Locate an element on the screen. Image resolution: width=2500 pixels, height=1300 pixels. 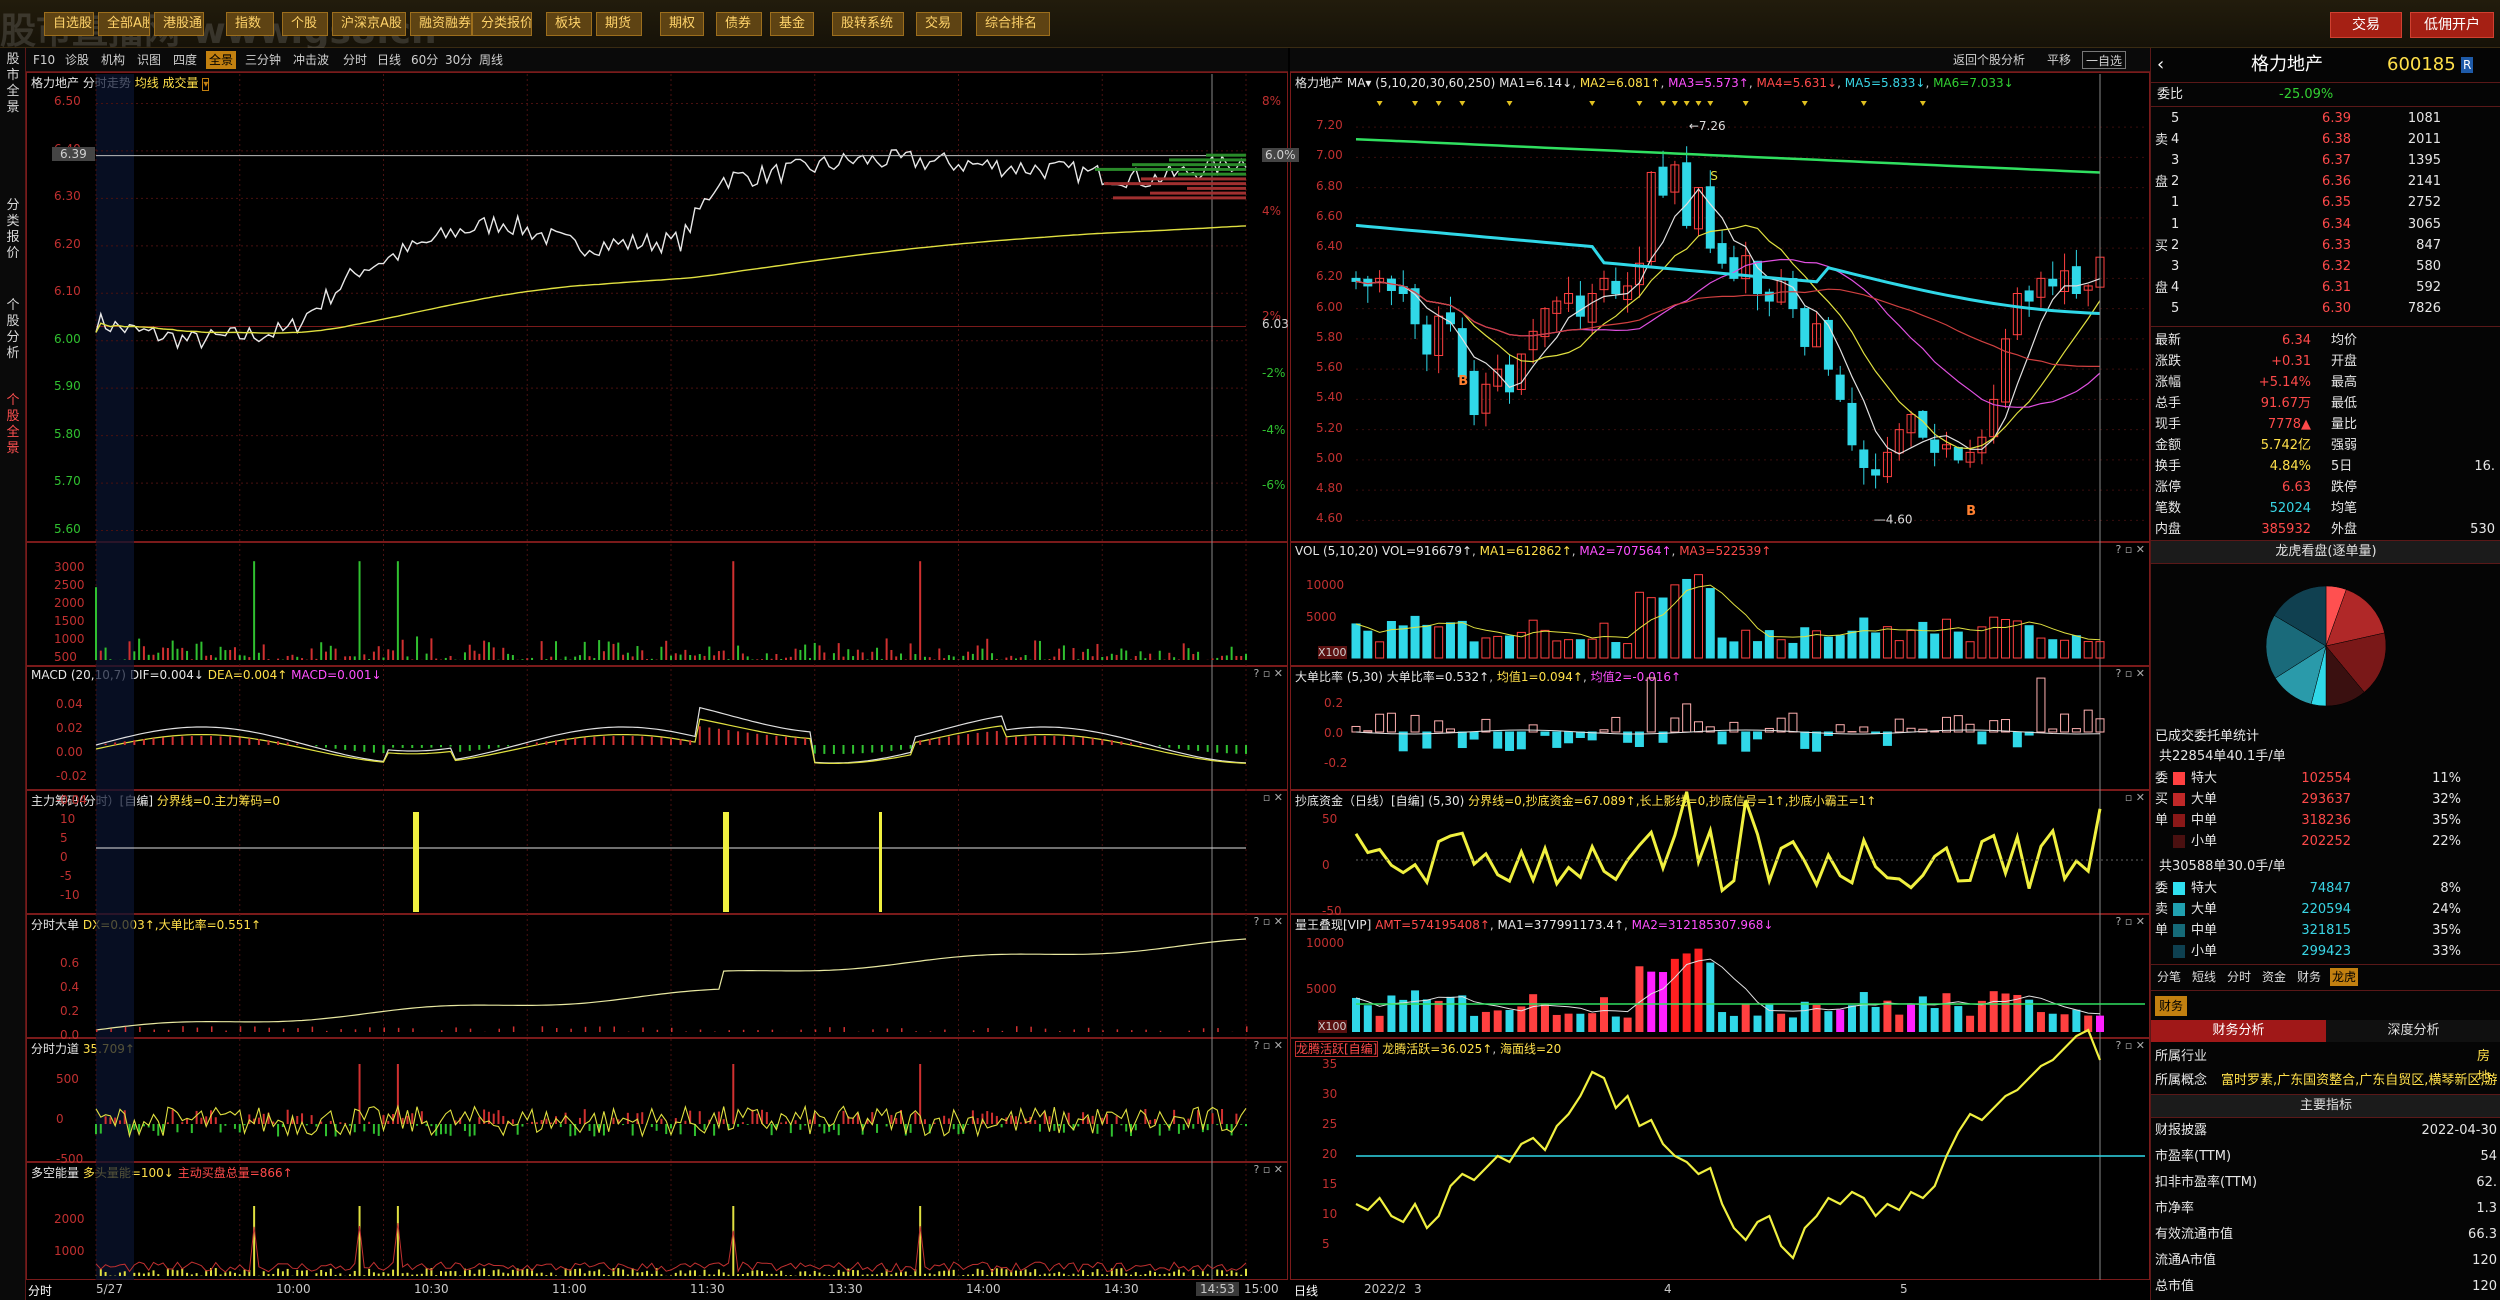
toolbar-30min: 30分 is located at coordinates (458, 60).